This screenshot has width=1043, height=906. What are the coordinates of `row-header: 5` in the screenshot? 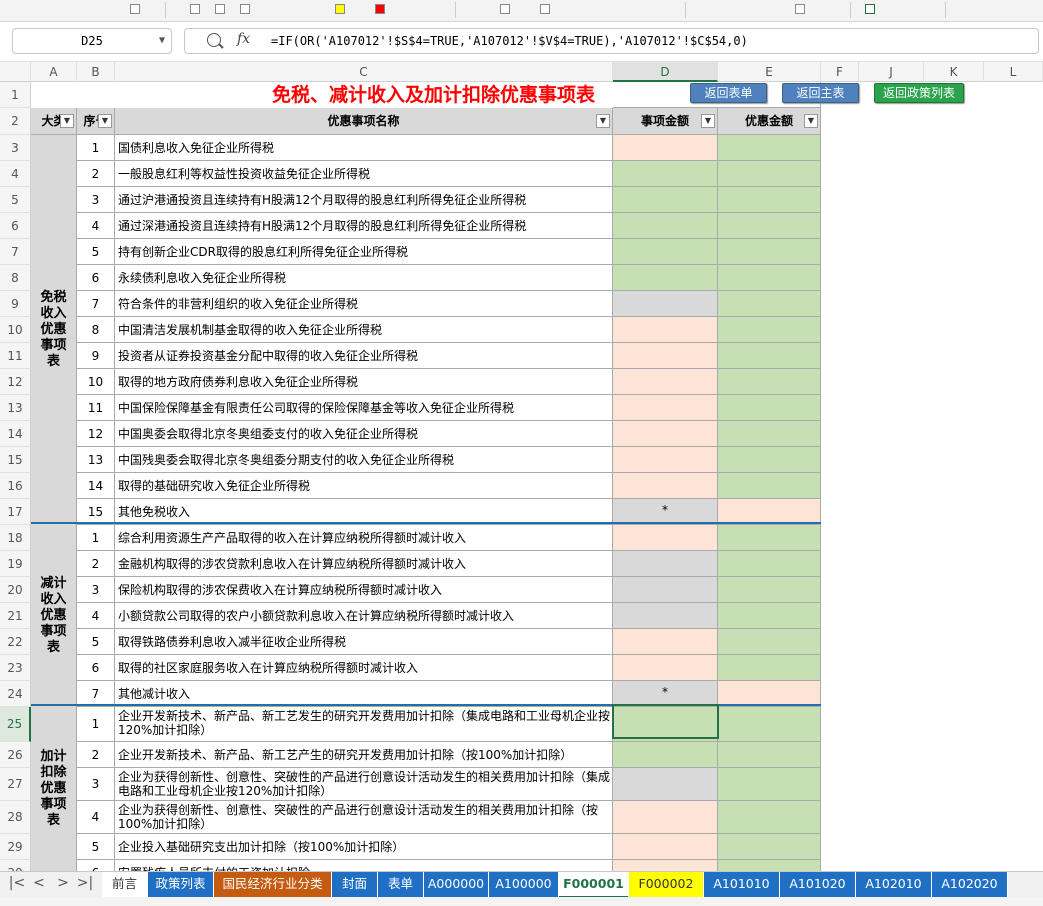 It's located at (15, 200).